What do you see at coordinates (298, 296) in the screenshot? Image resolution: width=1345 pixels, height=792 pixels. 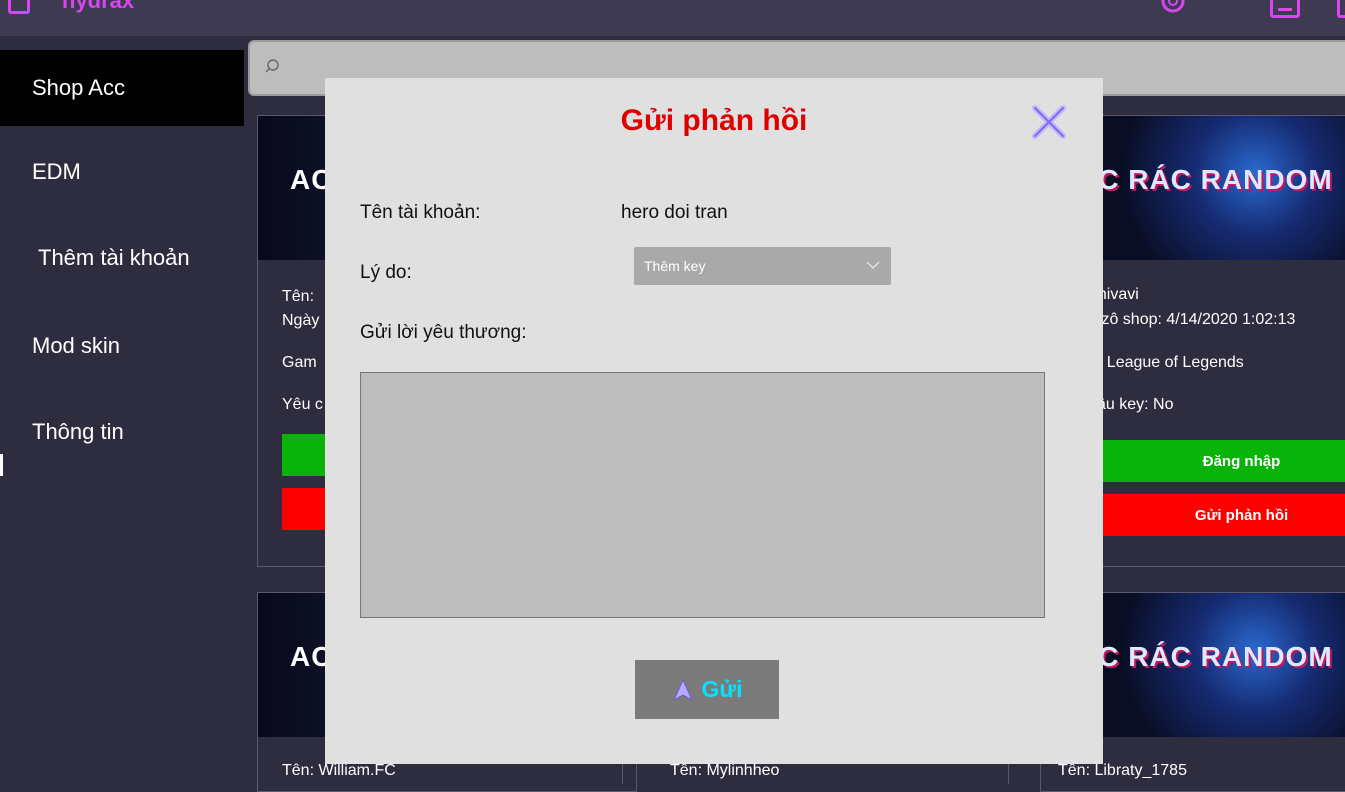 I see `card-name: Tên:` at bounding box center [298, 296].